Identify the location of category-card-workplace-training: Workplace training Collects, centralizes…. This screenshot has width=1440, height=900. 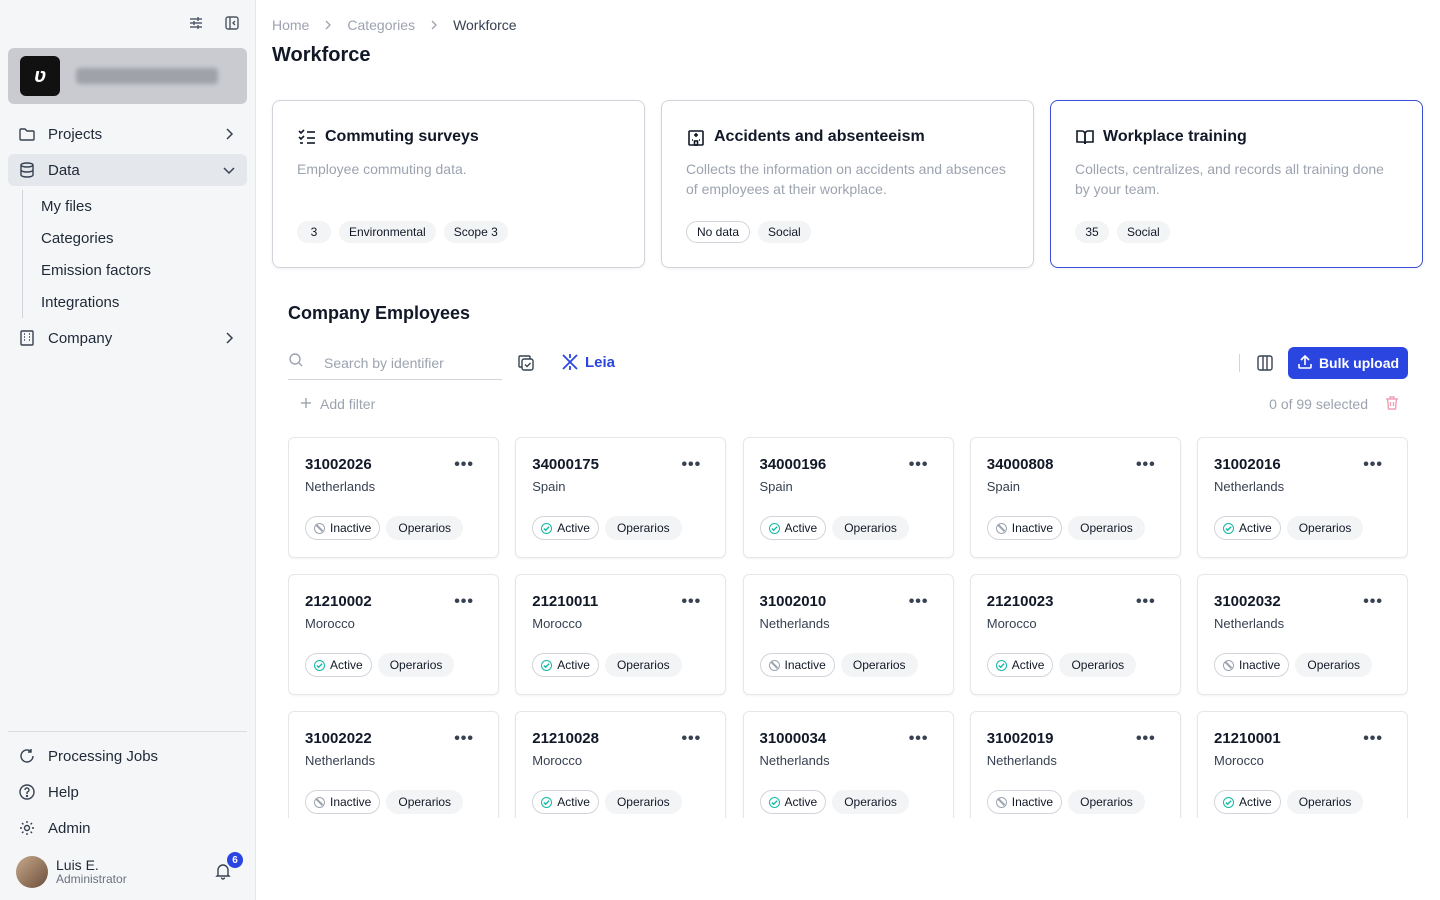
(1236, 184).